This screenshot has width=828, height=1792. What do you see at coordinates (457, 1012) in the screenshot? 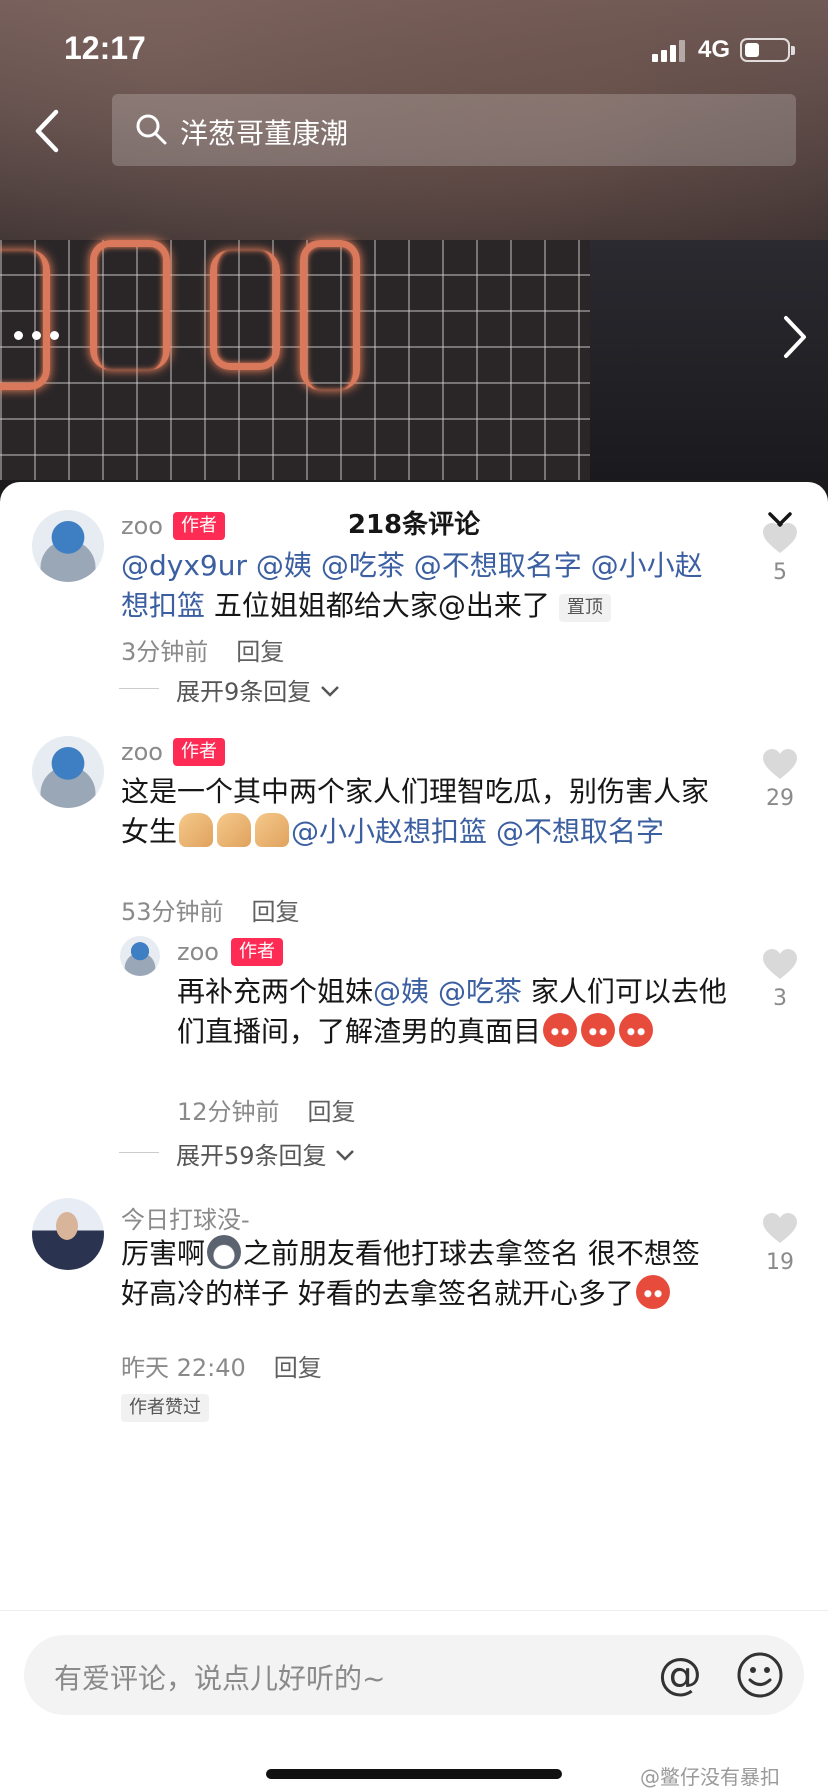
I see `comment-text: 再补充两个姐妹@姨 @吃茶 家人们可以去他们直播间，了解渣男的真面目` at bounding box center [457, 1012].